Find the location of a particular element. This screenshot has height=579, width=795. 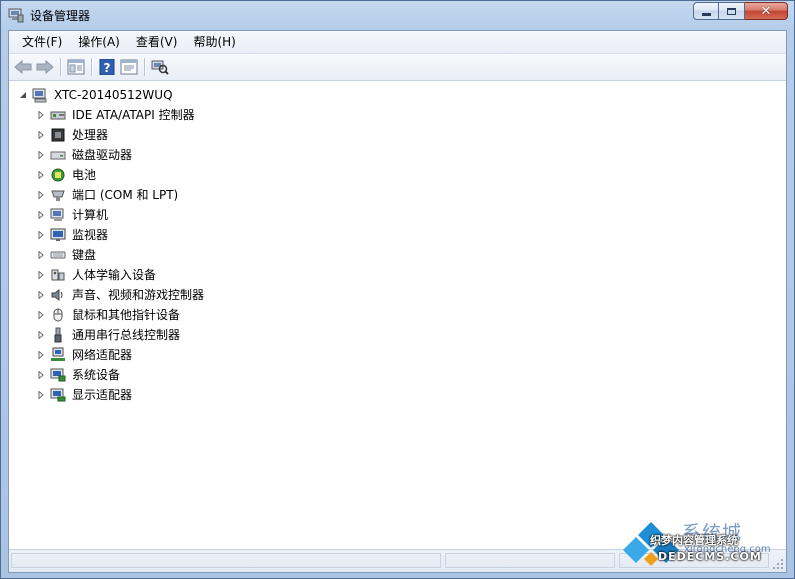

tree-node-system-device: 系统设备 is located at coordinates (79, 375).